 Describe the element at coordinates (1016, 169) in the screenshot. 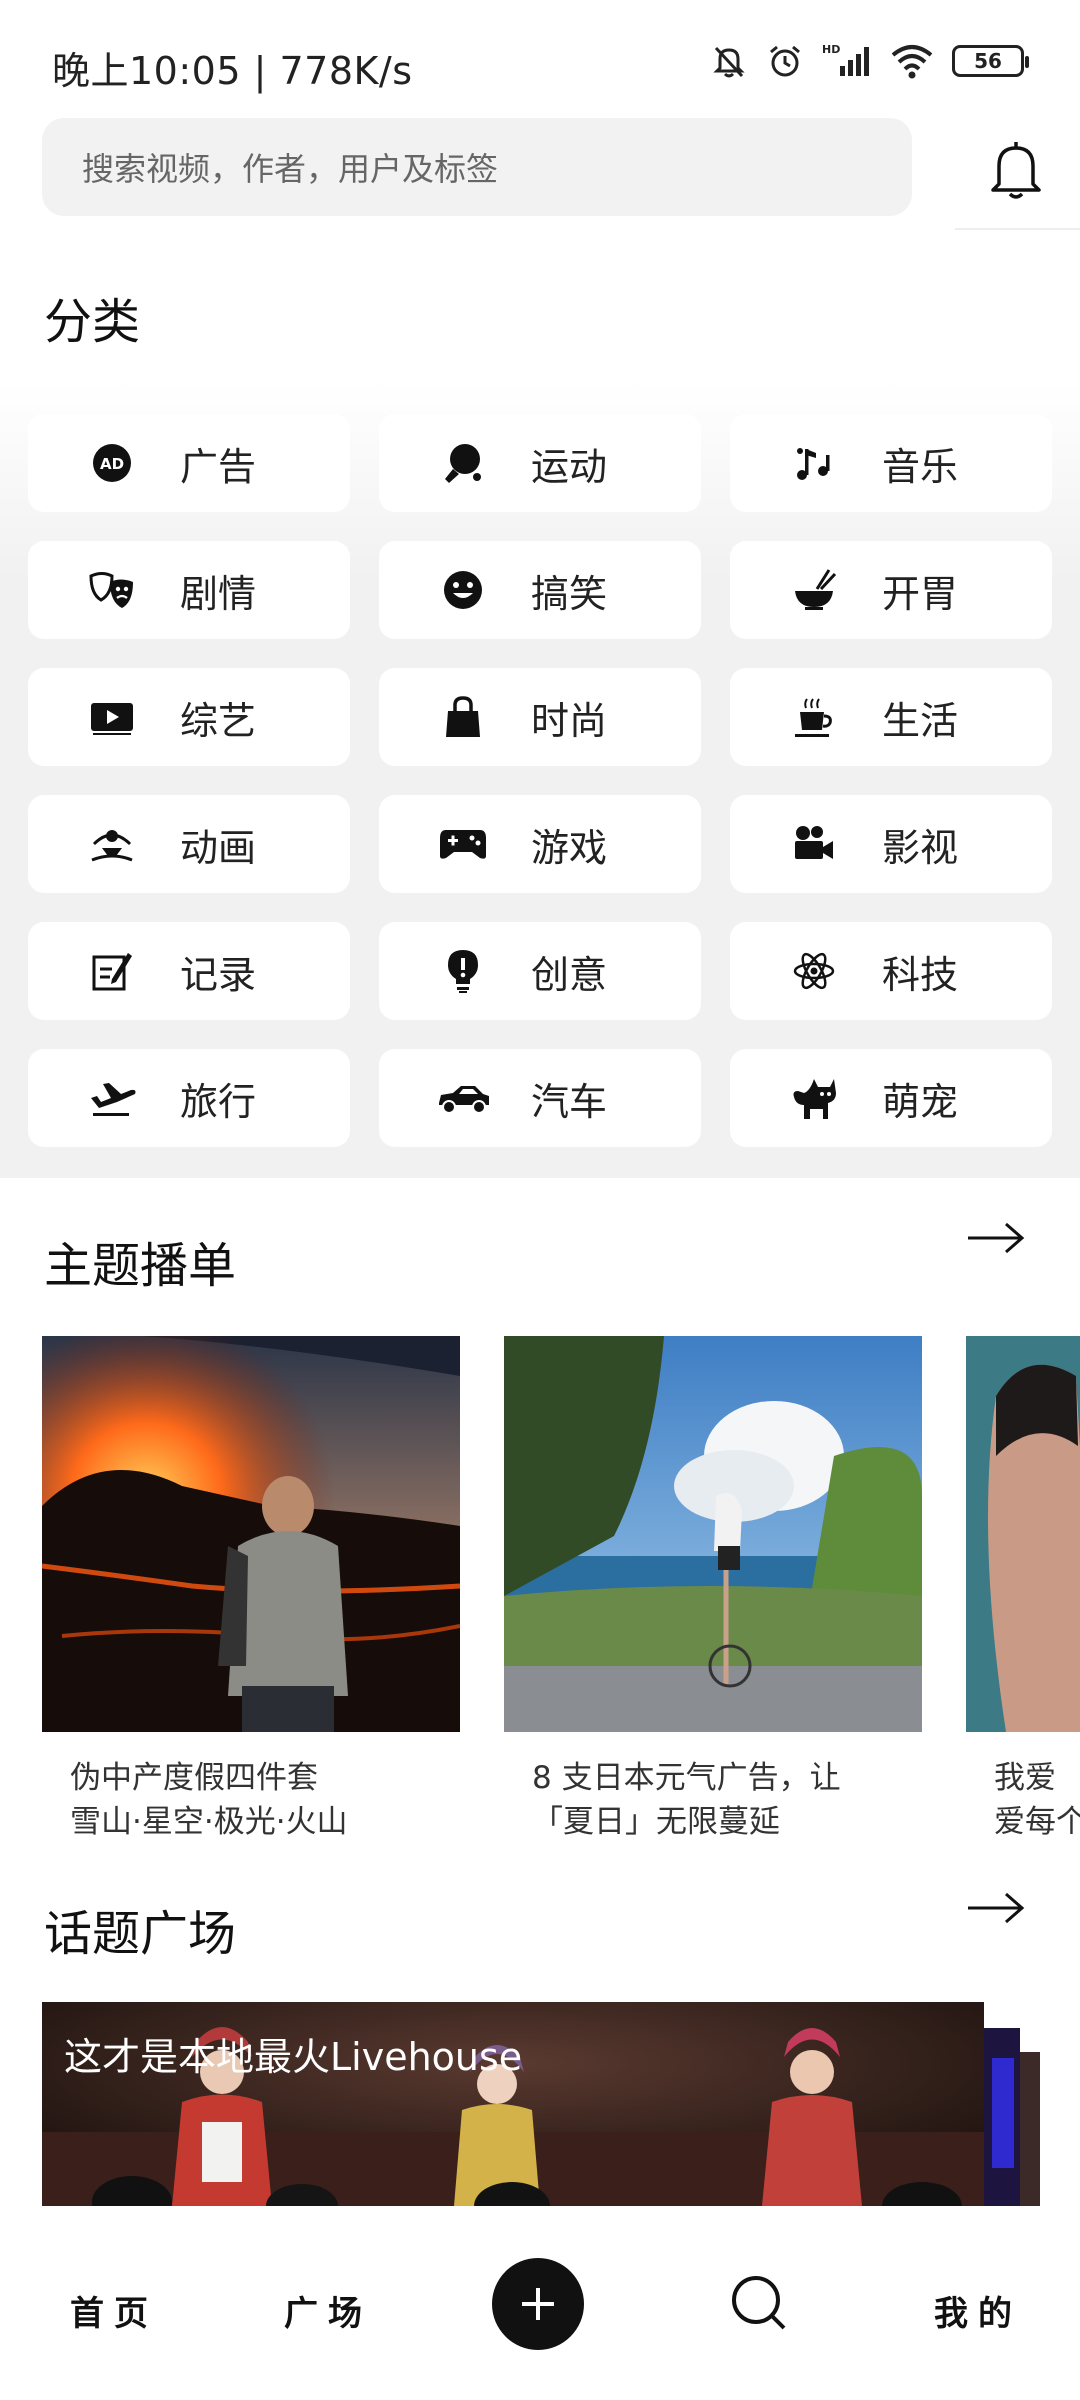

I see `notification-bell-icon` at that location.